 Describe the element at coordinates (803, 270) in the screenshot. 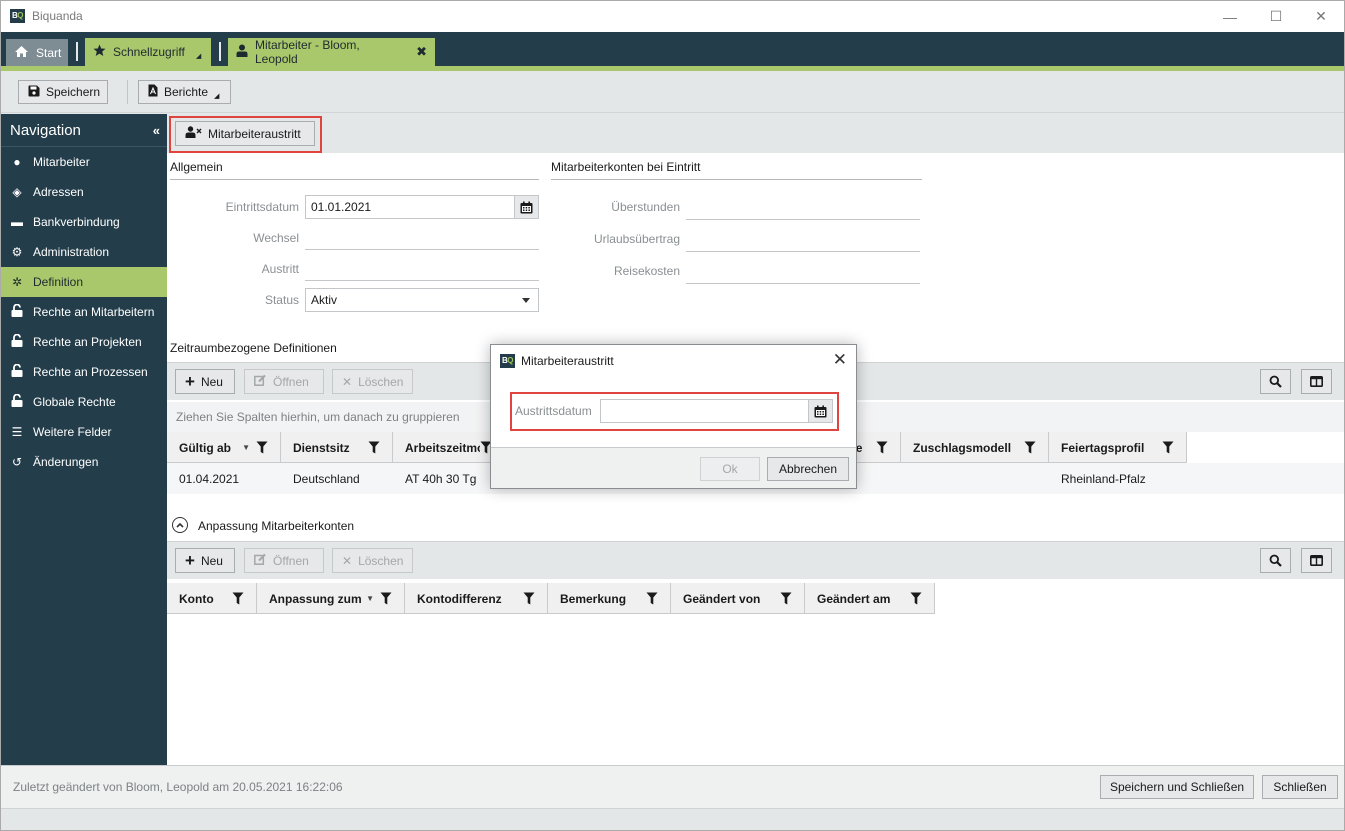

I see `travel-field` at that location.